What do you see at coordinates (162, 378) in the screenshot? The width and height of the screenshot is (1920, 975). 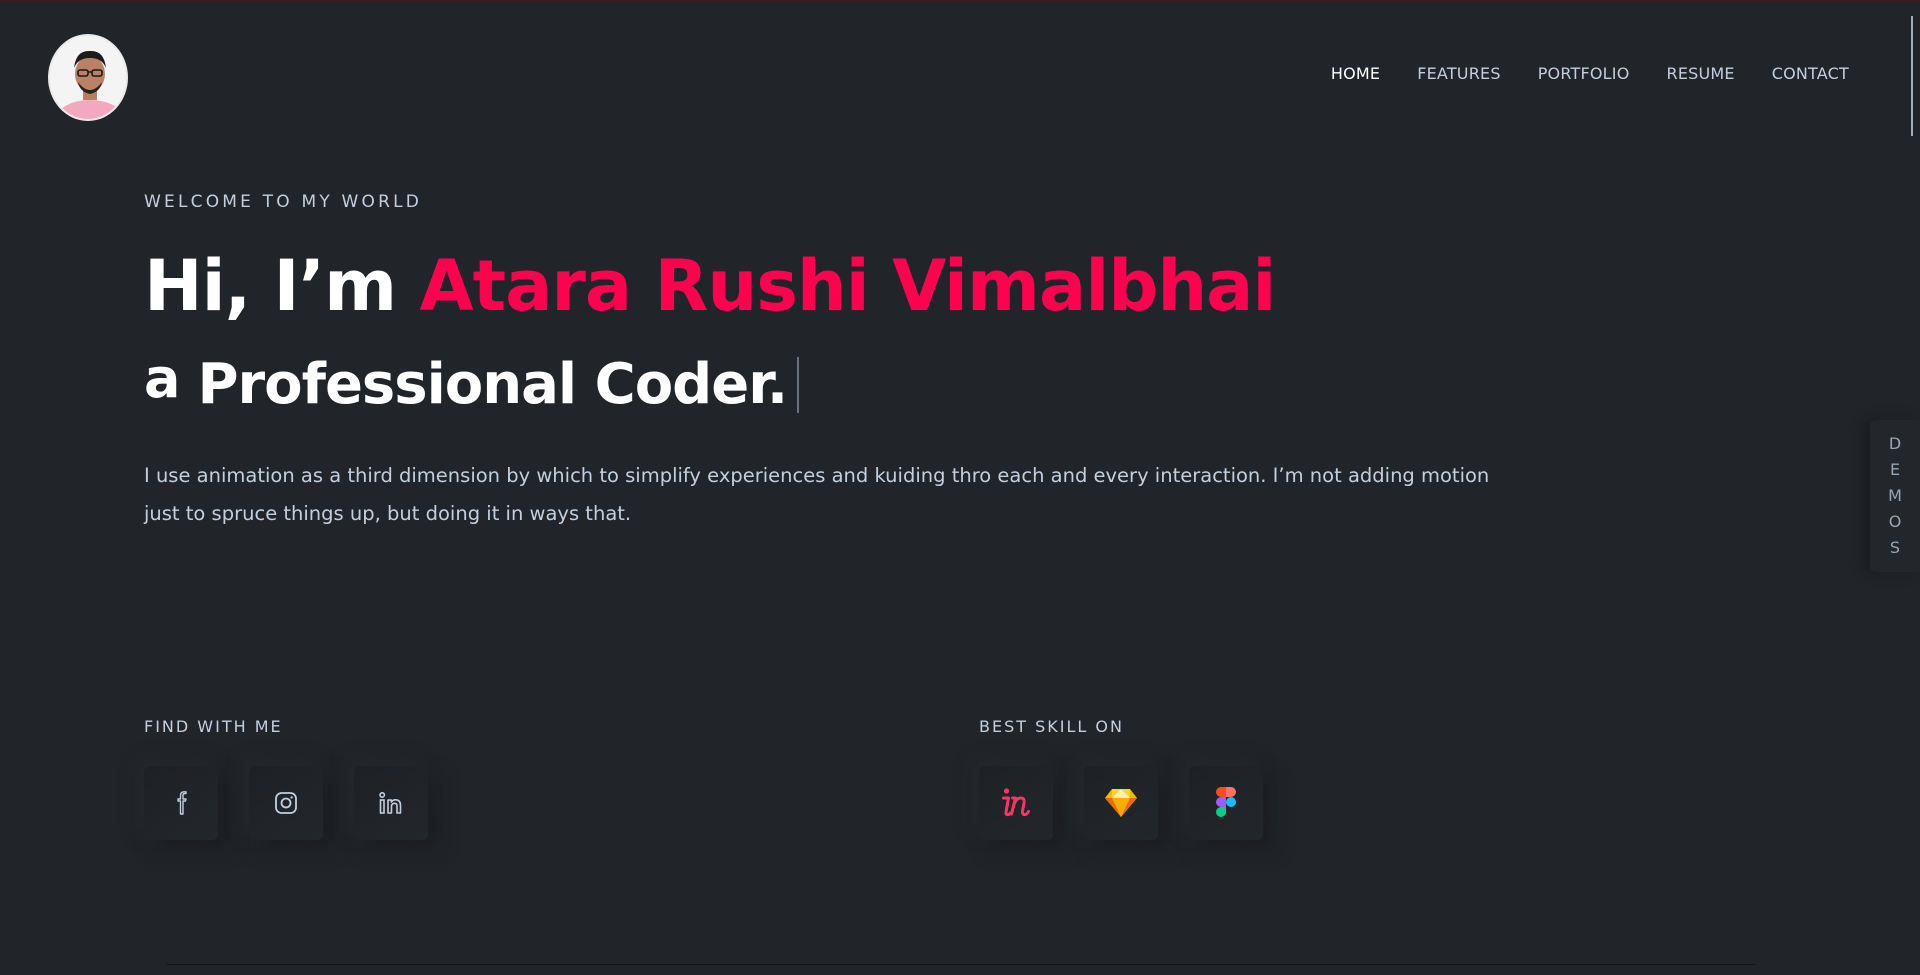 I see `subtitle-prefix: a` at bounding box center [162, 378].